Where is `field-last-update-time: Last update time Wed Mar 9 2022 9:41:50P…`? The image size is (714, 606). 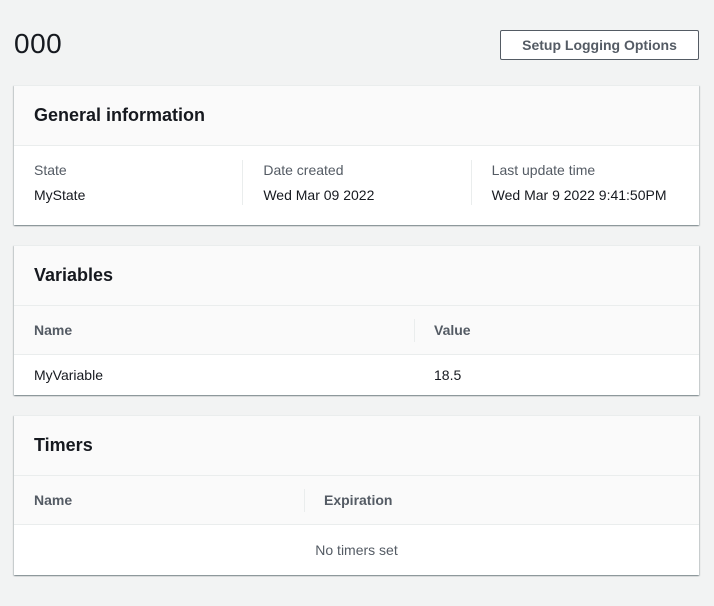 field-last-update-time: Last update time Wed Mar 9 2022 9:41:50P… is located at coordinates (584, 182).